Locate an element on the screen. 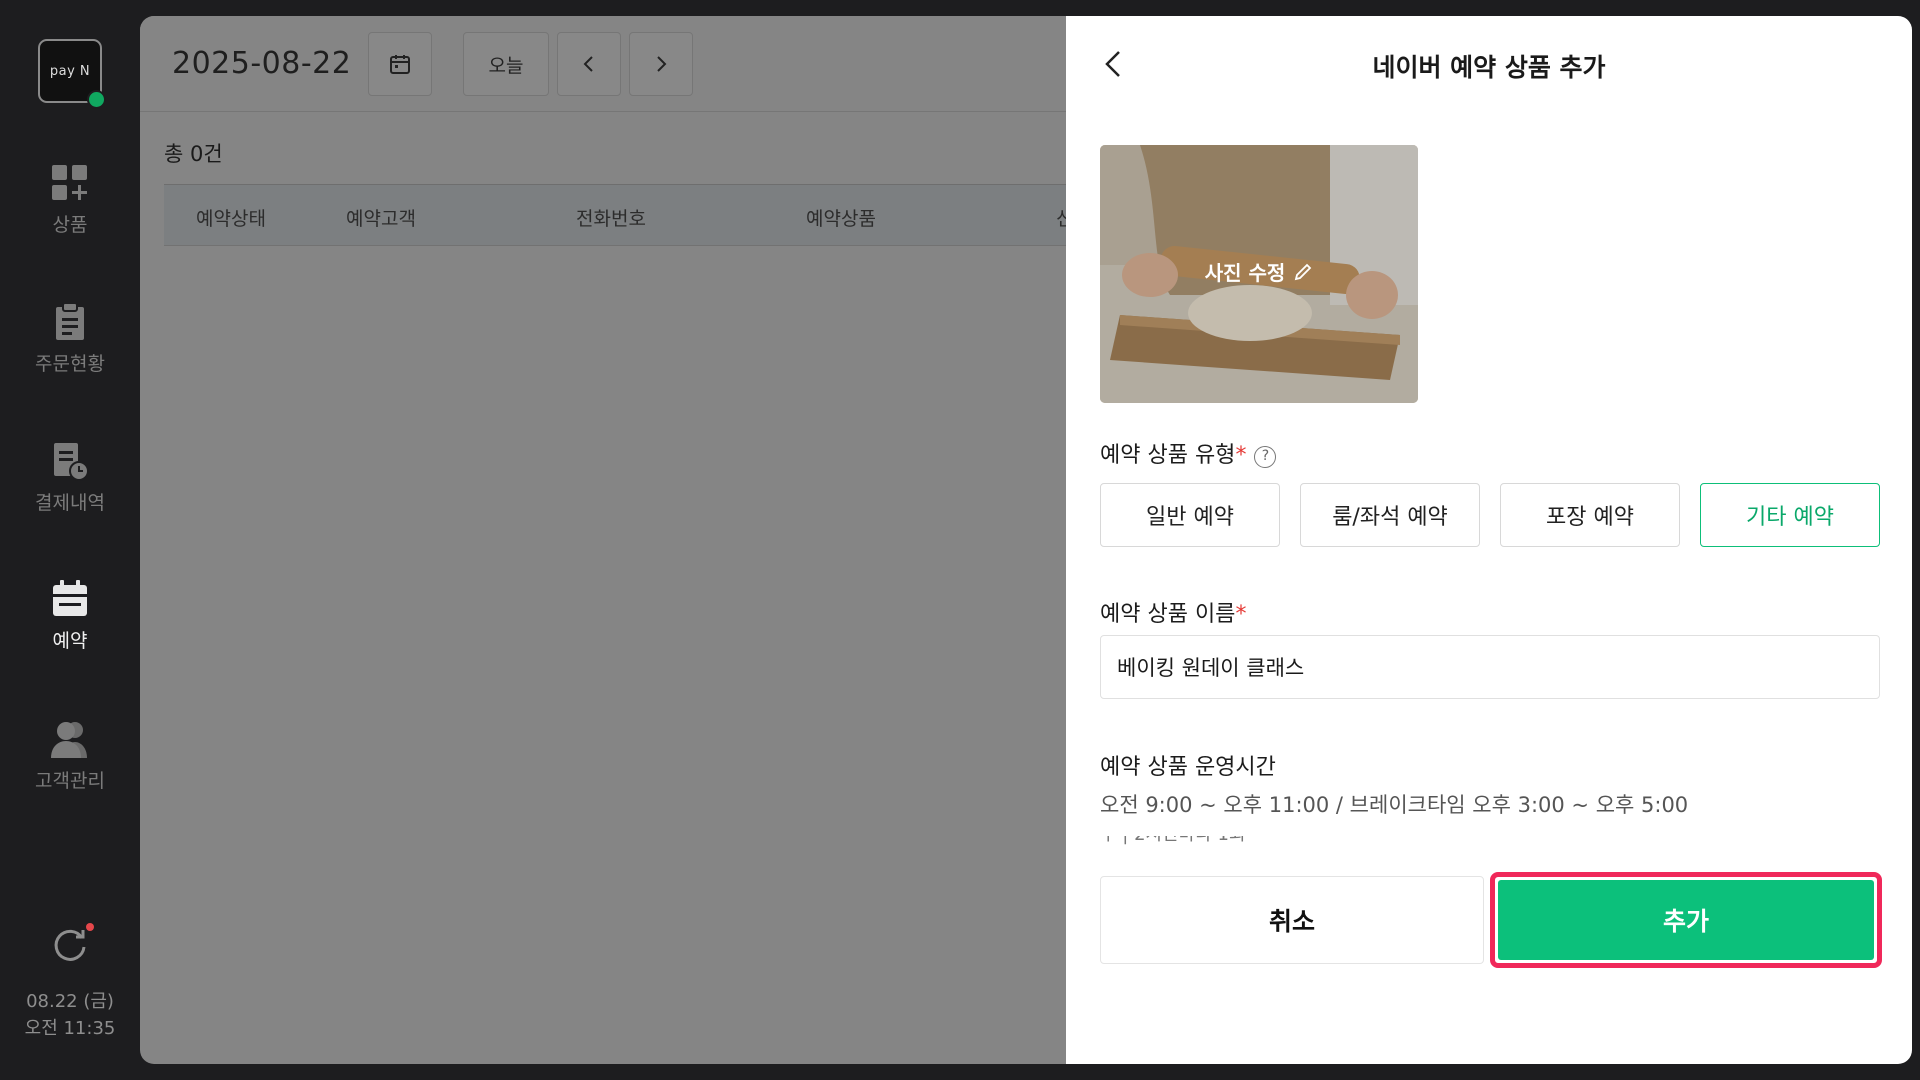 This screenshot has width=1920, height=1080. name-label: 예약 상품 이름 is located at coordinates (1168, 614).